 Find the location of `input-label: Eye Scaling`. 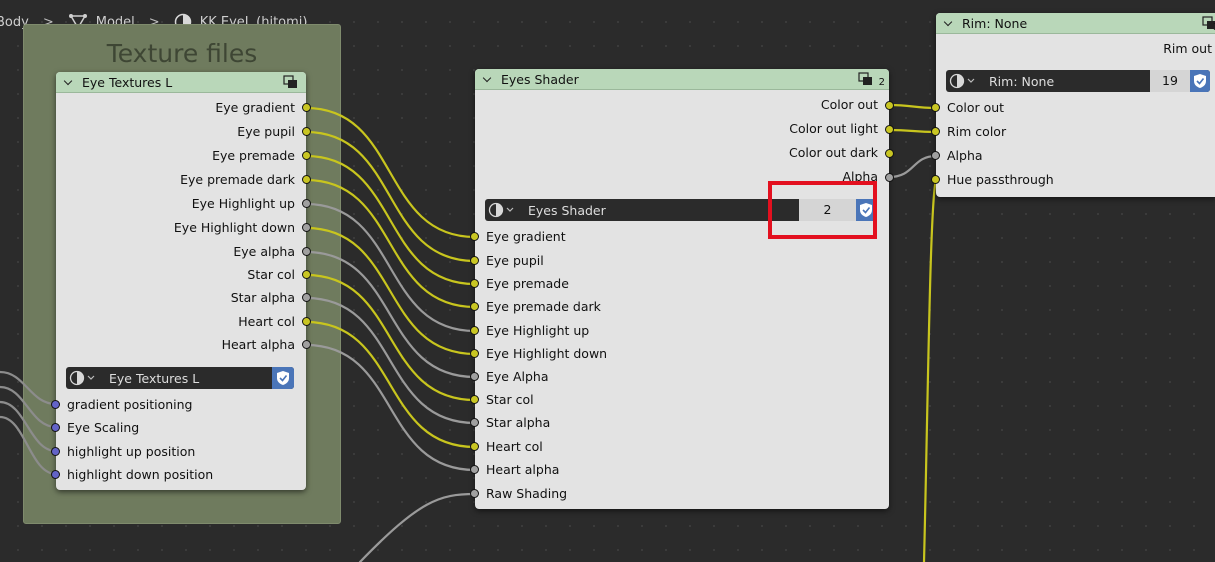

input-label: Eye Scaling is located at coordinates (103, 427).